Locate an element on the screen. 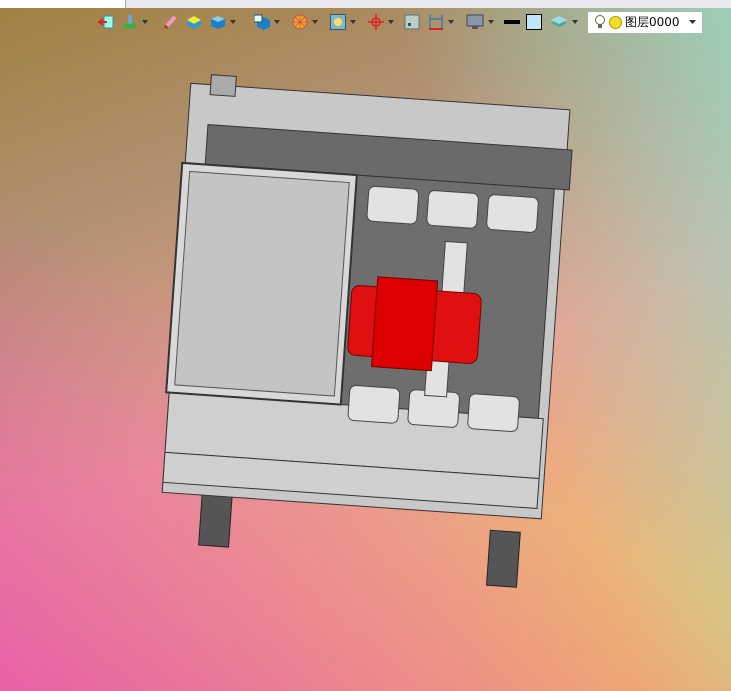  color-swatch-icon is located at coordinates (534, 22).